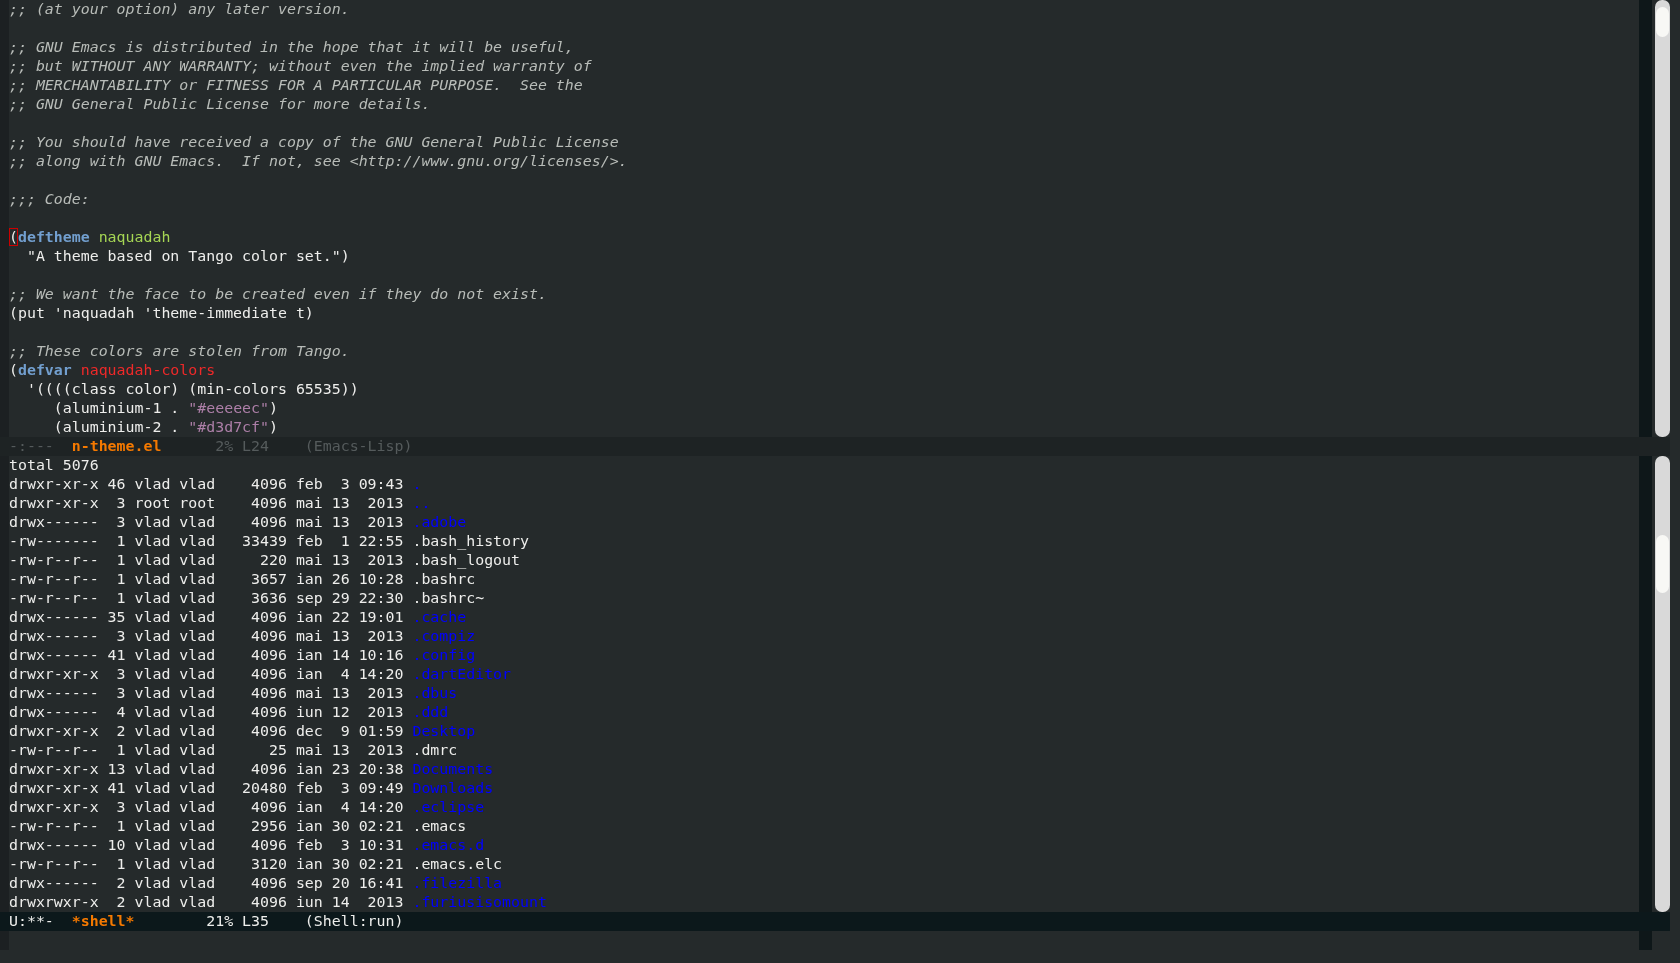 The height and width of the screenshot is (963, 1680). I want to click on directory-name: .eclipse, so click(448, 807).